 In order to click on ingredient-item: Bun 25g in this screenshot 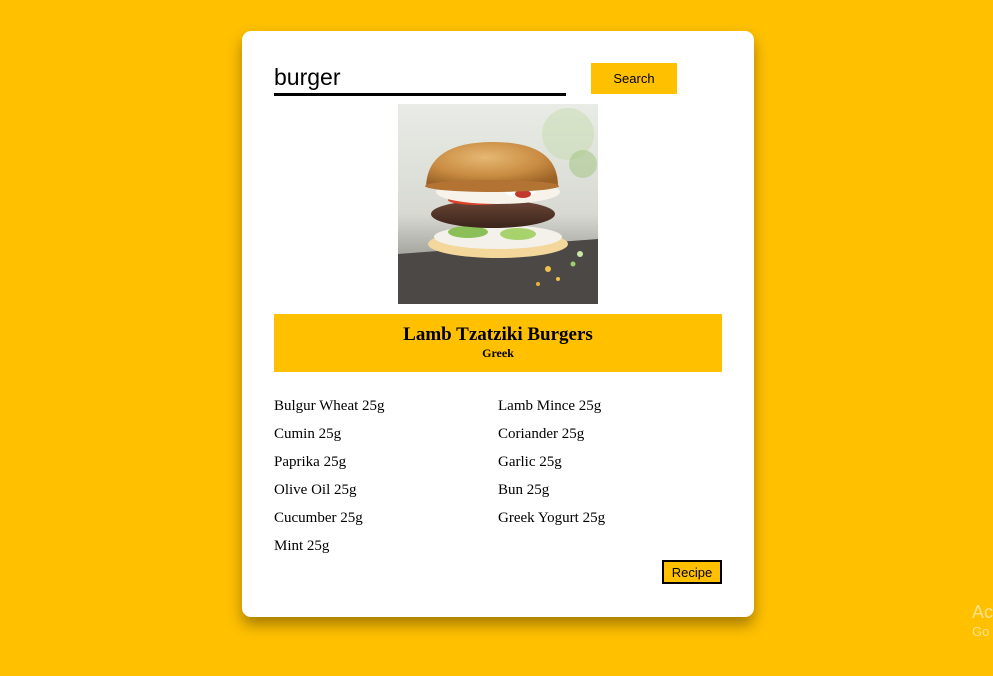, I will do `click(524, 490)`.